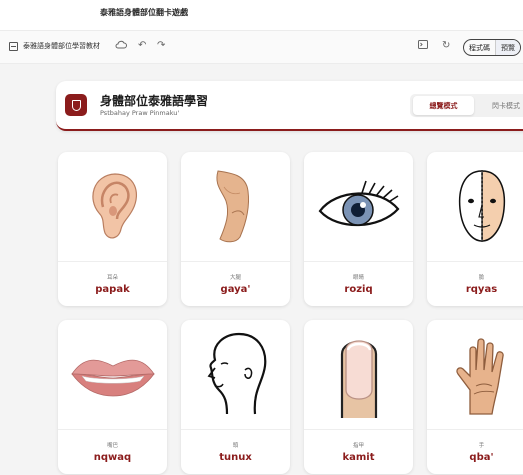  What do you see at coordinates (507, 47) in the screenshot?
I see `preview-tab: 預覽` at bounding box center [507, 47].